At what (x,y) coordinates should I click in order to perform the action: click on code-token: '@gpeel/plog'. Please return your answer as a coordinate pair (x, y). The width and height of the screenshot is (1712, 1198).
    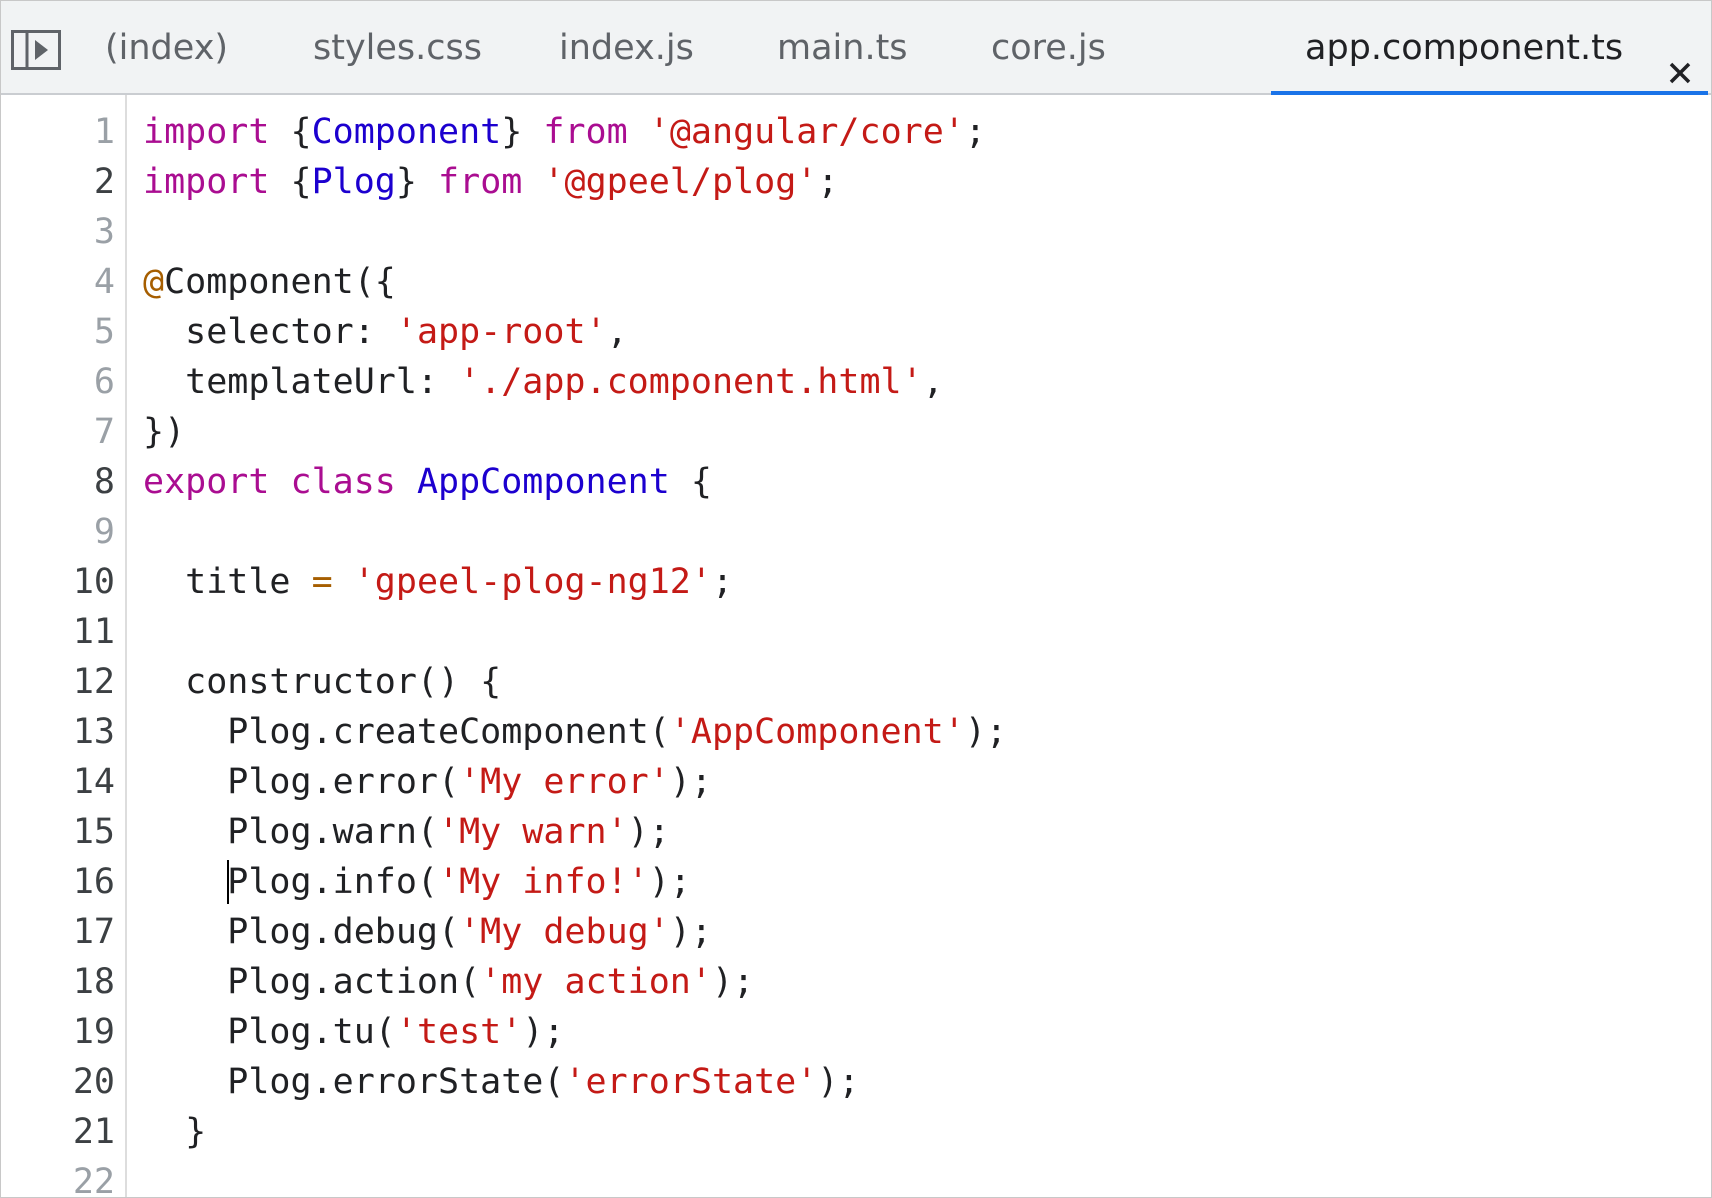
    Looking at the image, I should click on (680, 182).